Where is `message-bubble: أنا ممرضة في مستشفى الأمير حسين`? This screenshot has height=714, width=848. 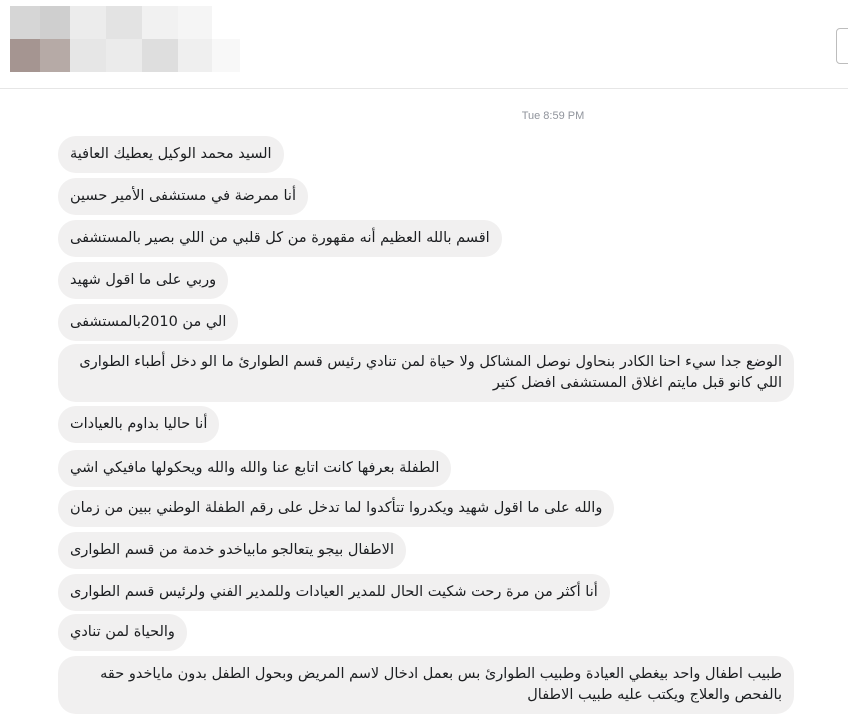
message-bubble: أنا ممرضة في مستشفى الأمير حسين is located at coordinates (183, 196).